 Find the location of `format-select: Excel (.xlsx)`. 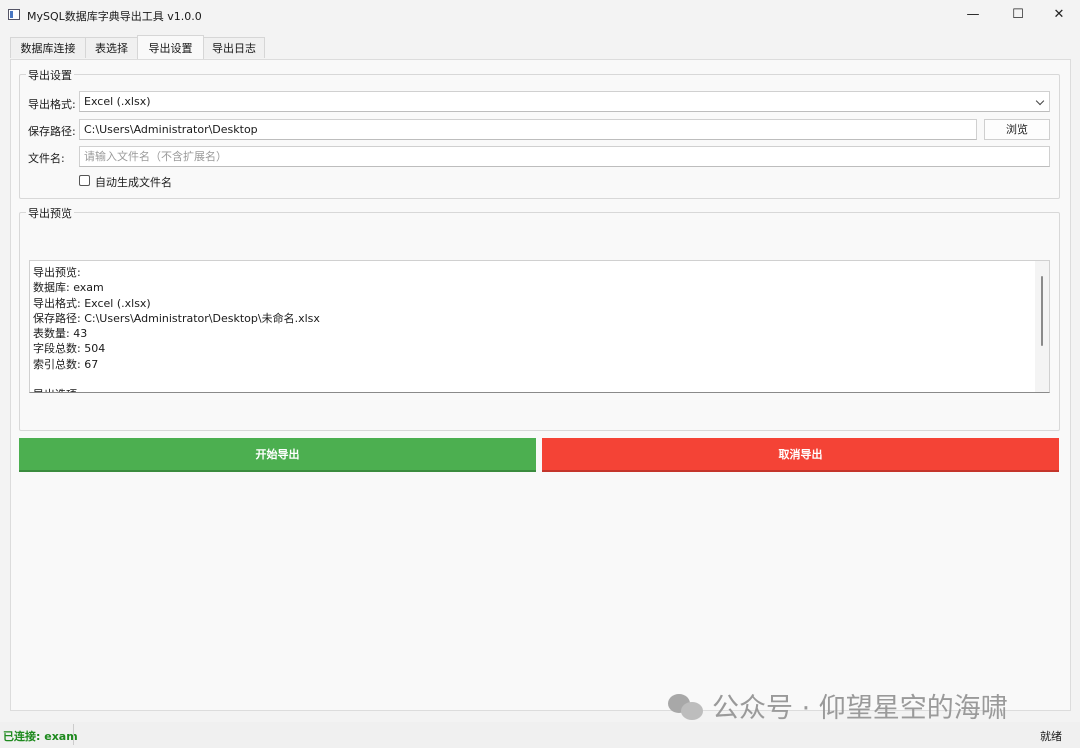

format-select: Excel (.xlsx) is located at coordinates (564, 101).